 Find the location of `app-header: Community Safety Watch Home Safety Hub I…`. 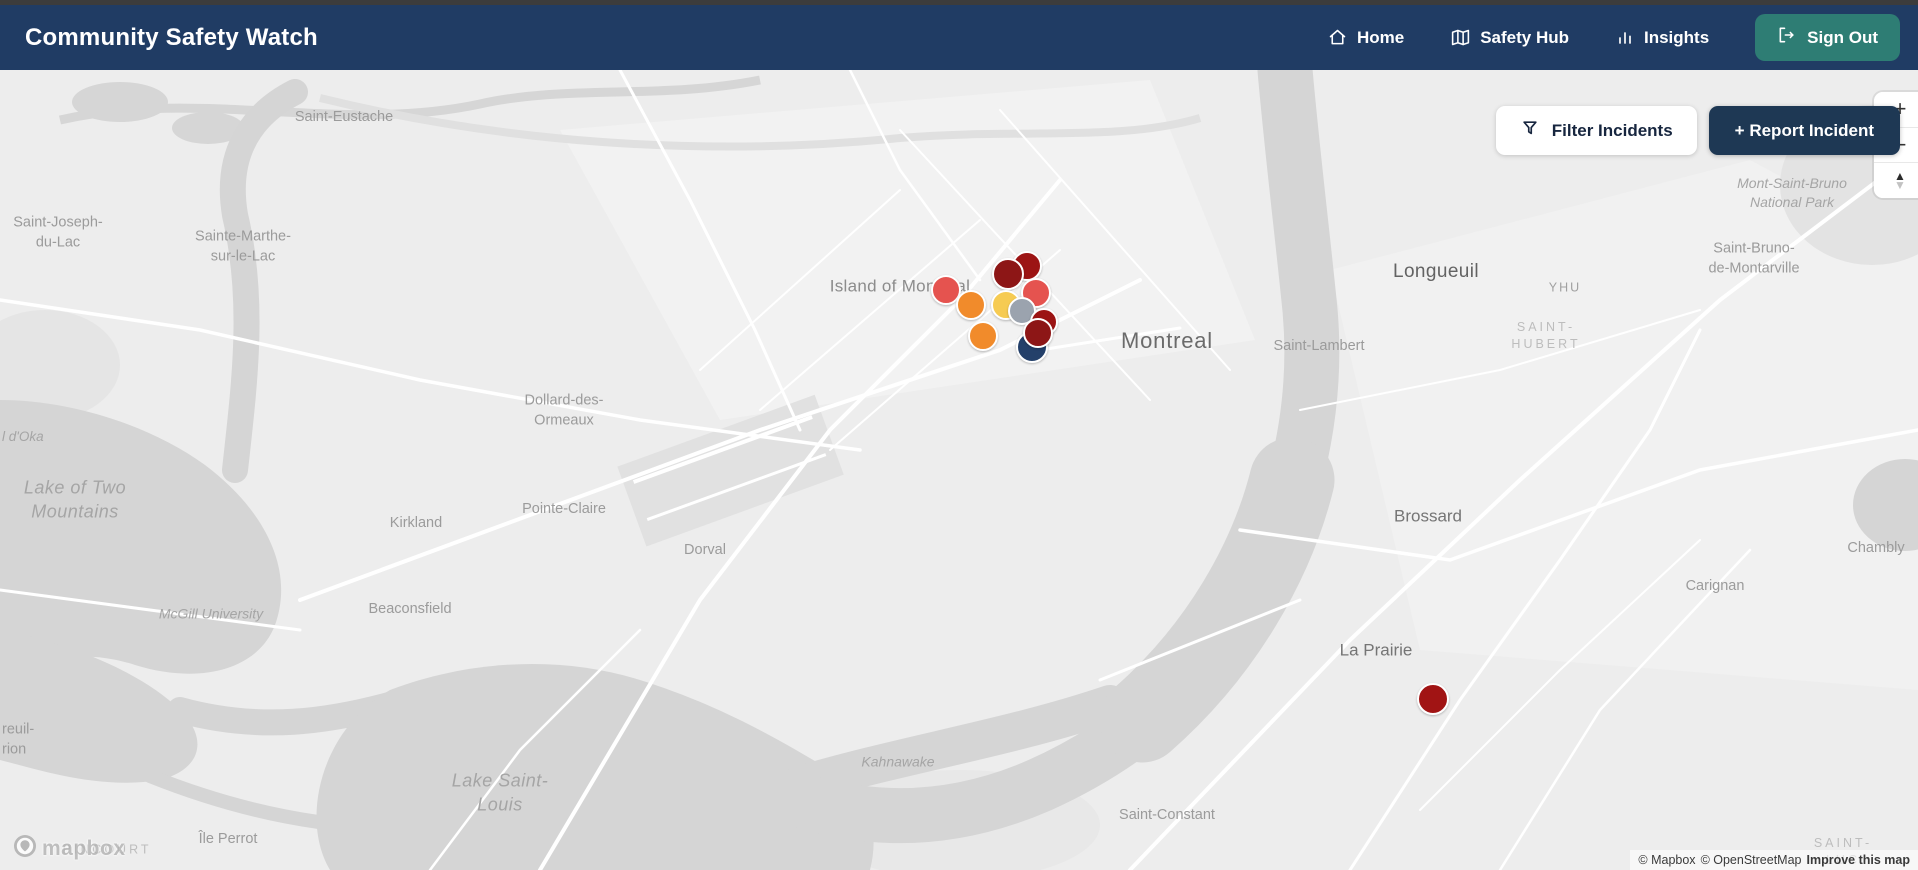

app-header: Community Safety Watch Home Safety Hub I… is located at coordinates (959, 37).